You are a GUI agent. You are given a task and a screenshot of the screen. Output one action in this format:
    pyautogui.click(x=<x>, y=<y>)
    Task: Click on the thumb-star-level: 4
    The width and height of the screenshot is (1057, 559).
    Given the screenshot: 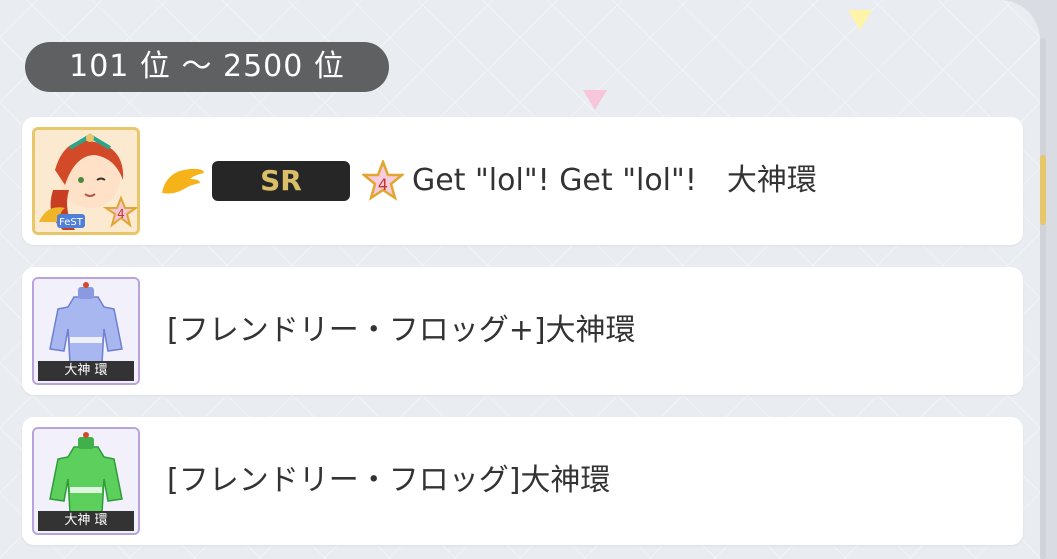 What is the action you would take?
    pyautogui.click(x=121, y=214)
    